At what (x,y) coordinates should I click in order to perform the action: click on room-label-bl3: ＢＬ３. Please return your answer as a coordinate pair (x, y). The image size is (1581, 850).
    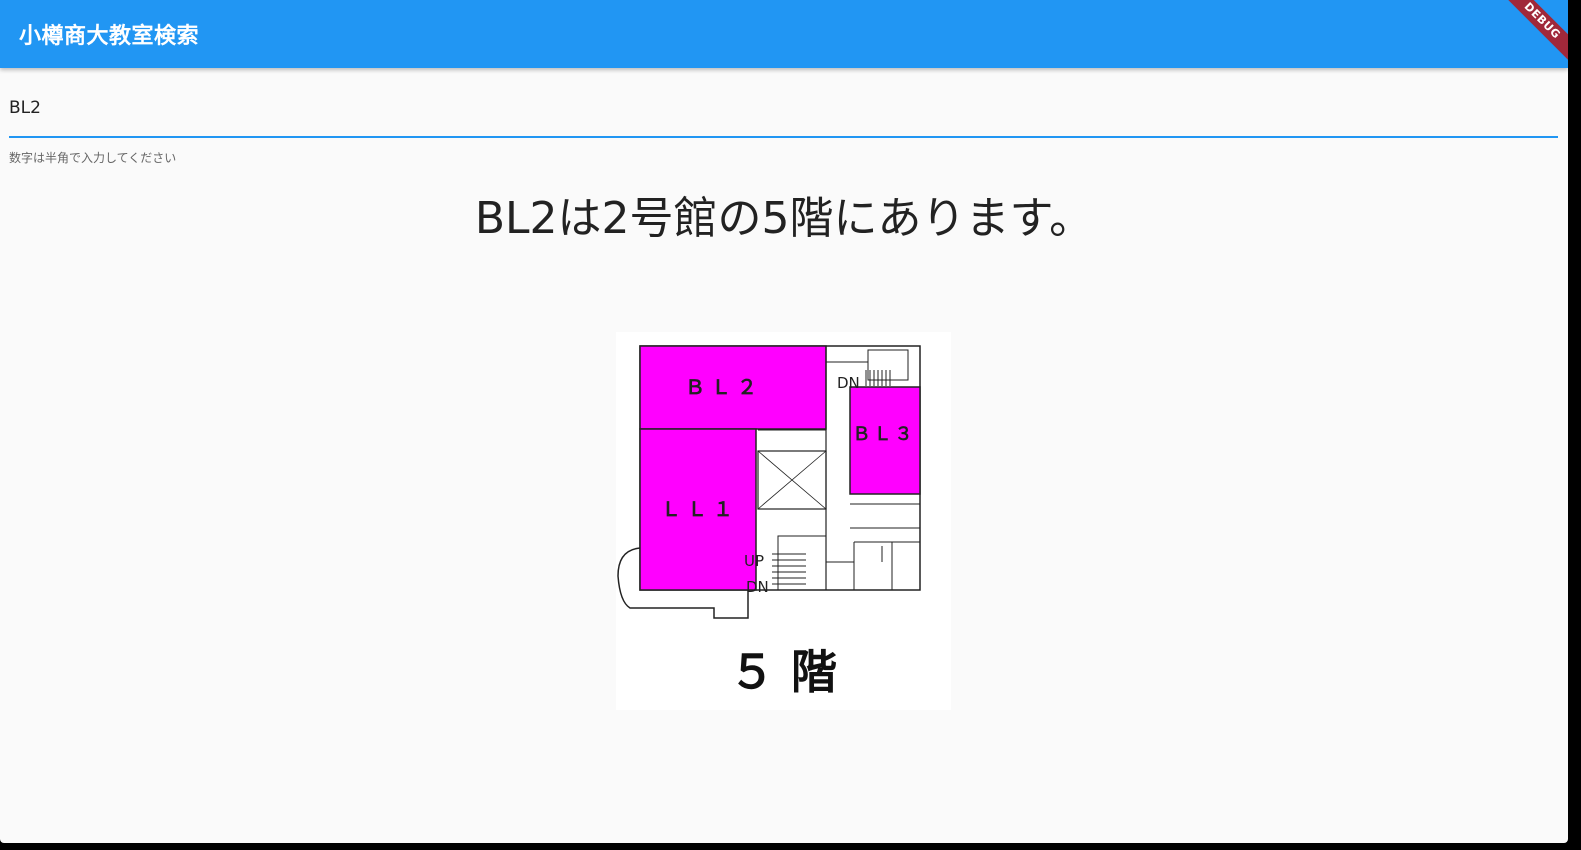
    Looking at the image, I should click on (884, 434).